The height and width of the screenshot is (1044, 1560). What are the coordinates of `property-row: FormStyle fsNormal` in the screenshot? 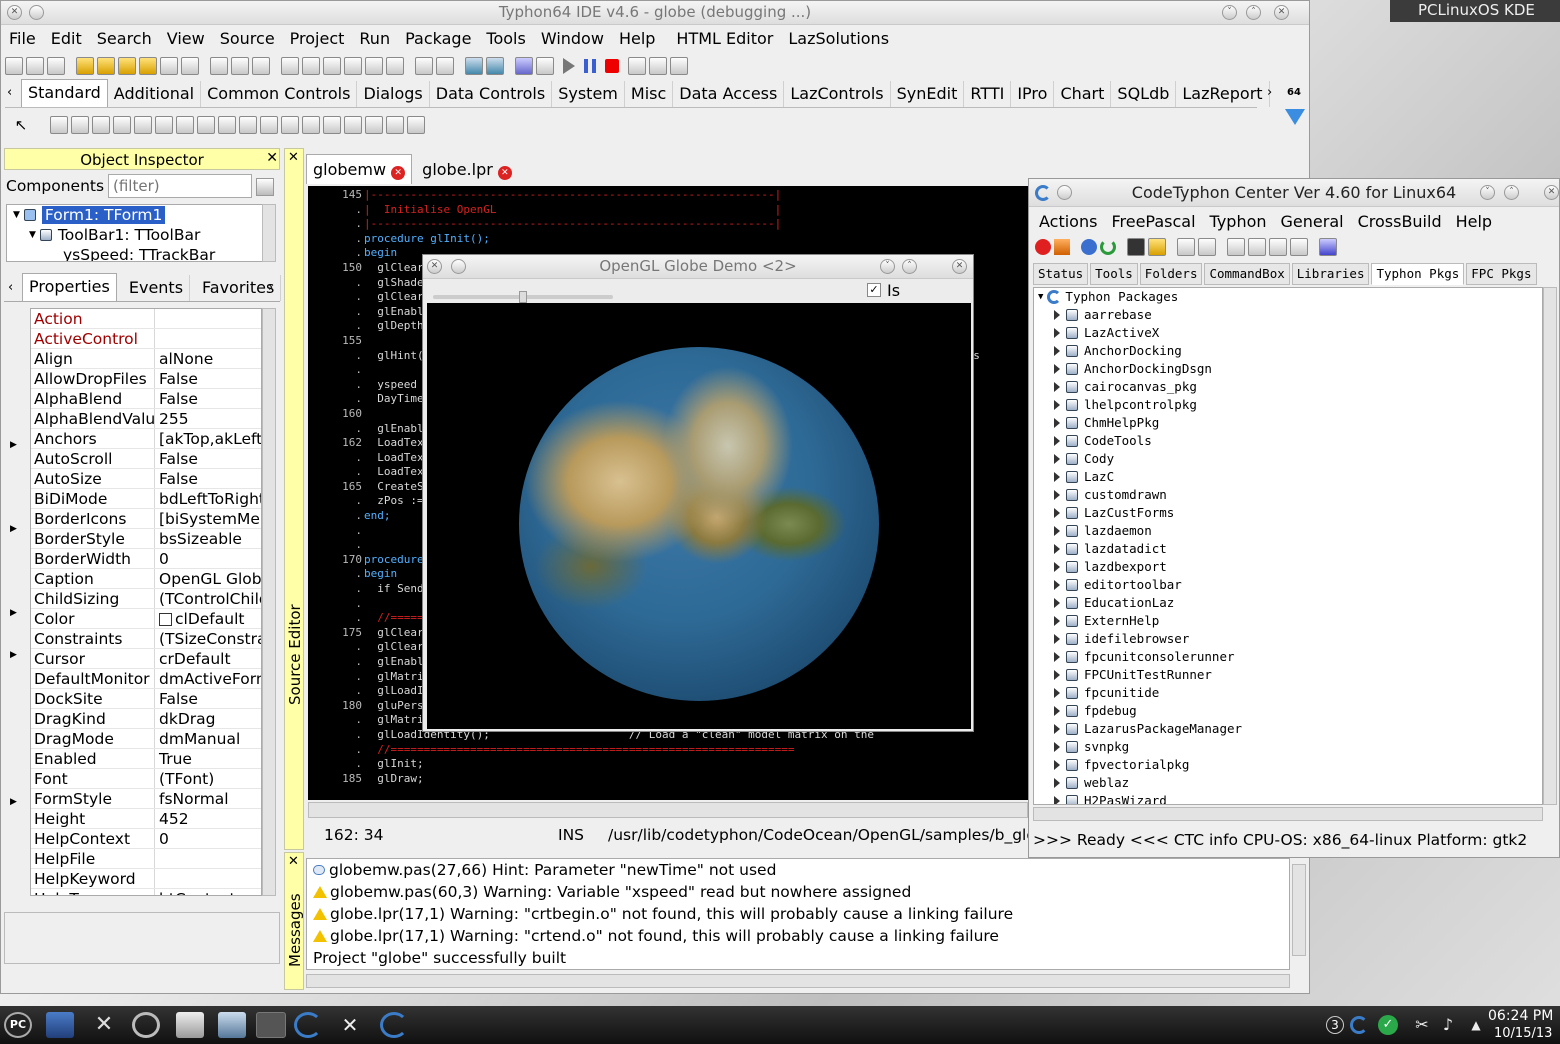 It's located at (146, 799).